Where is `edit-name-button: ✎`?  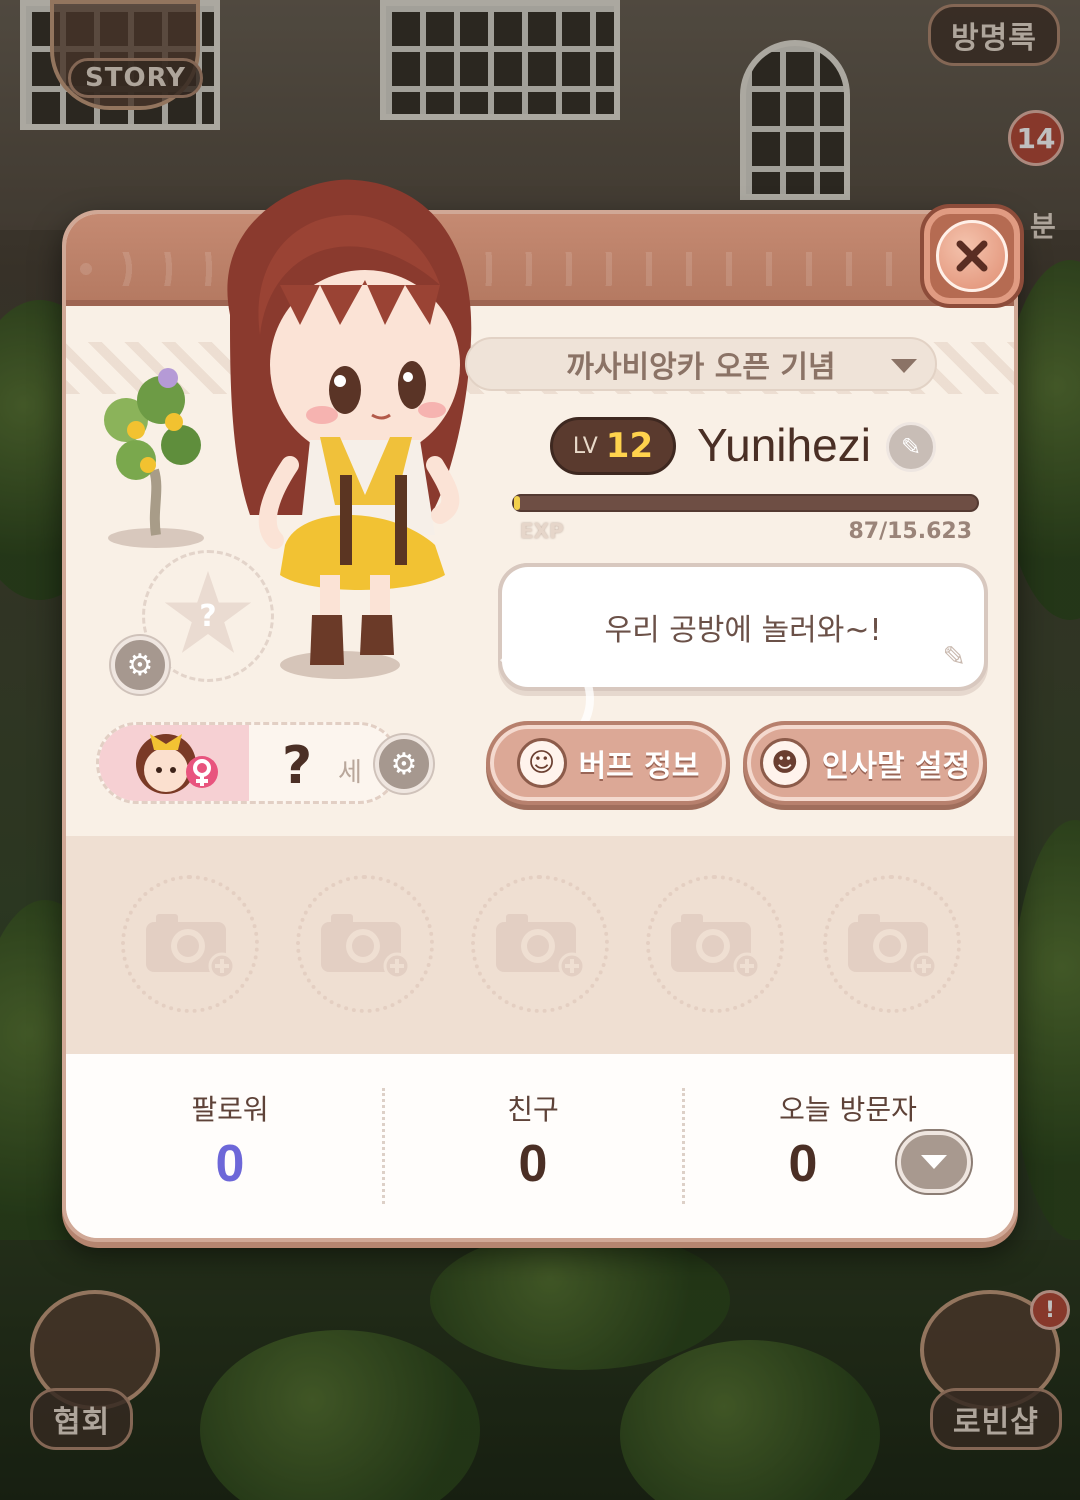 edit-name-button: ✎ is located at coordinates (911, 447).